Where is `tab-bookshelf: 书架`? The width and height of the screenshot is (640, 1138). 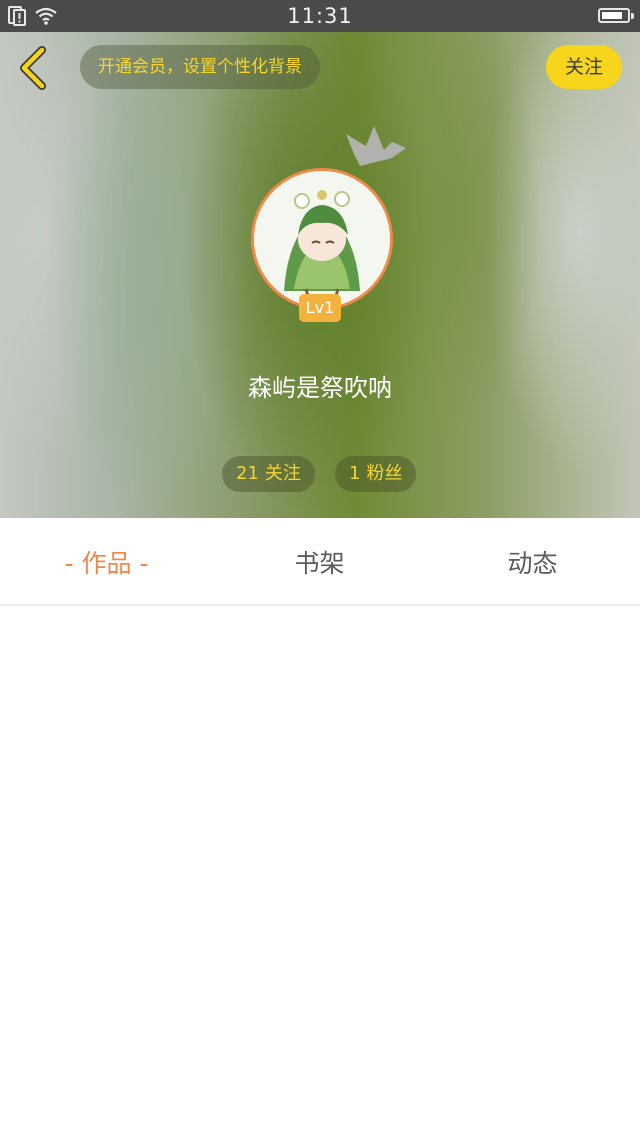 tab-bookshelf: 书架 is located at coordinates (319, 561).